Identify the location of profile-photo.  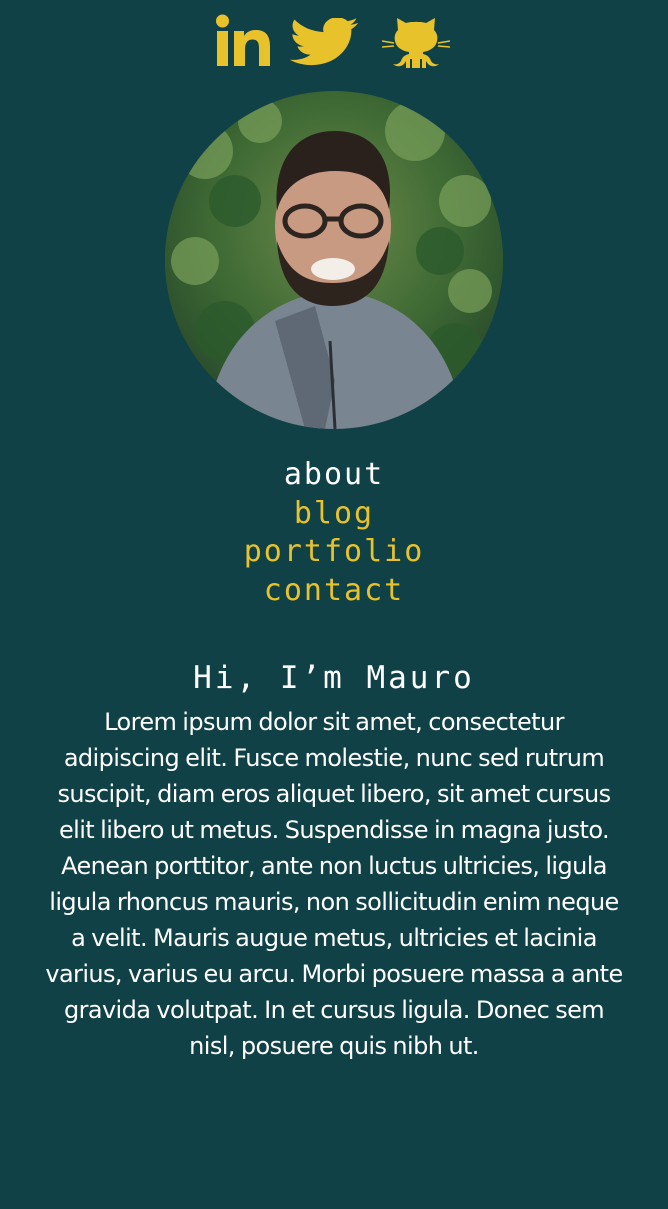
(334, 260).